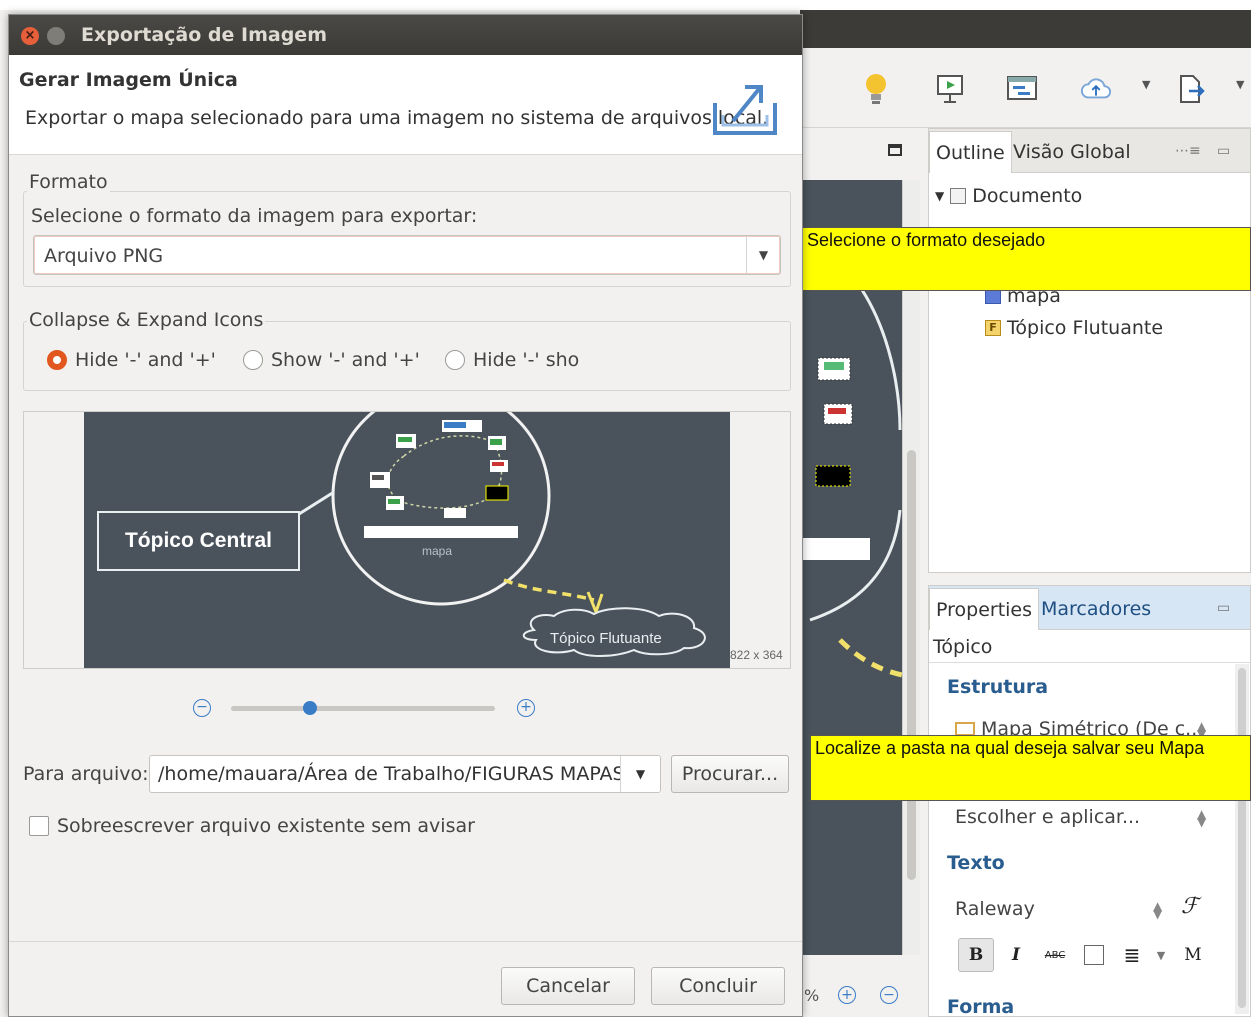  I want to click on dialog-title: Exportação de Imagem, so click(204, 35).